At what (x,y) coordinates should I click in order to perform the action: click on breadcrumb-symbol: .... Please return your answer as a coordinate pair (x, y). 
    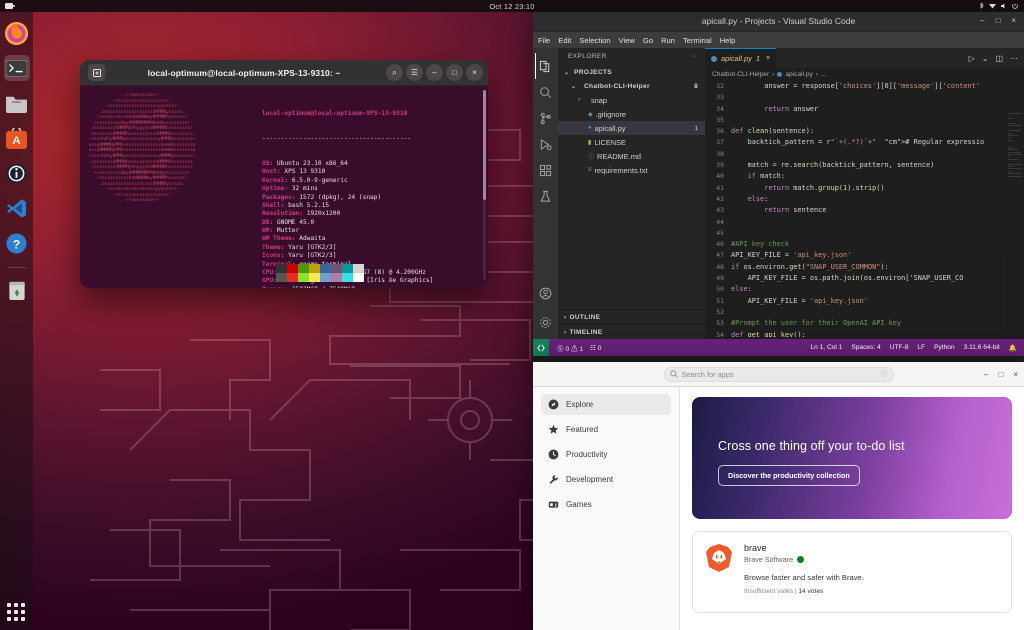
    Looking at the image, I should click on (824, 74).